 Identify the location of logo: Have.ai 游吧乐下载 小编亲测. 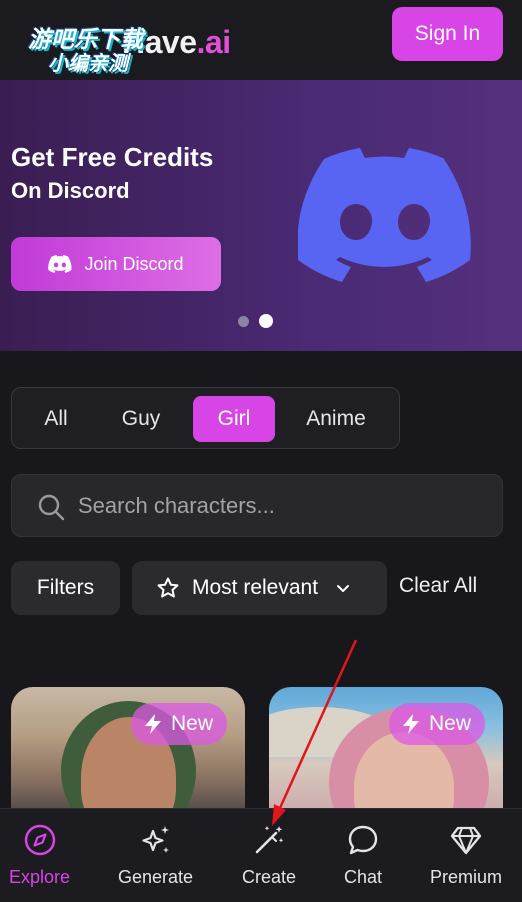
(130, 42).